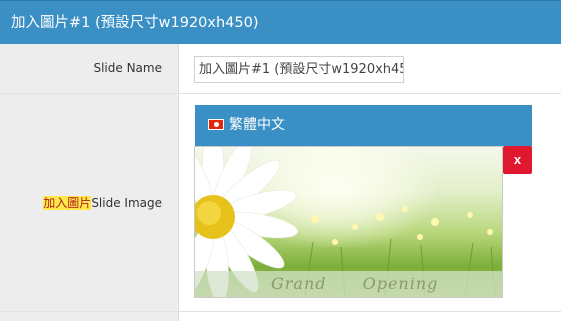 The height and width of the screenshot is (321, 561). Describe the element at coordinates (280, 22) in the screenshot. I see `panel-header: 加入圖片#1 (預設尺寸w1920xh450)` at that location.